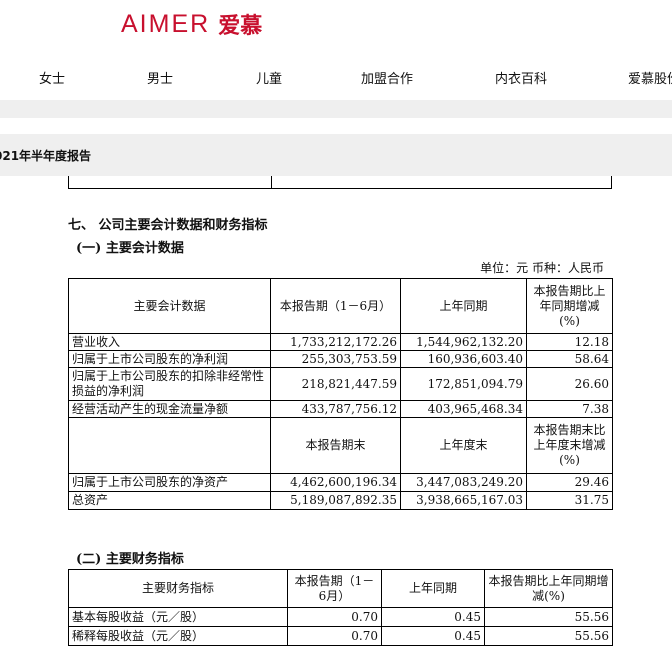 Image resolution: width=672 pixels, height=651 pixels. I want to click on divider-band, so click(336, 109).